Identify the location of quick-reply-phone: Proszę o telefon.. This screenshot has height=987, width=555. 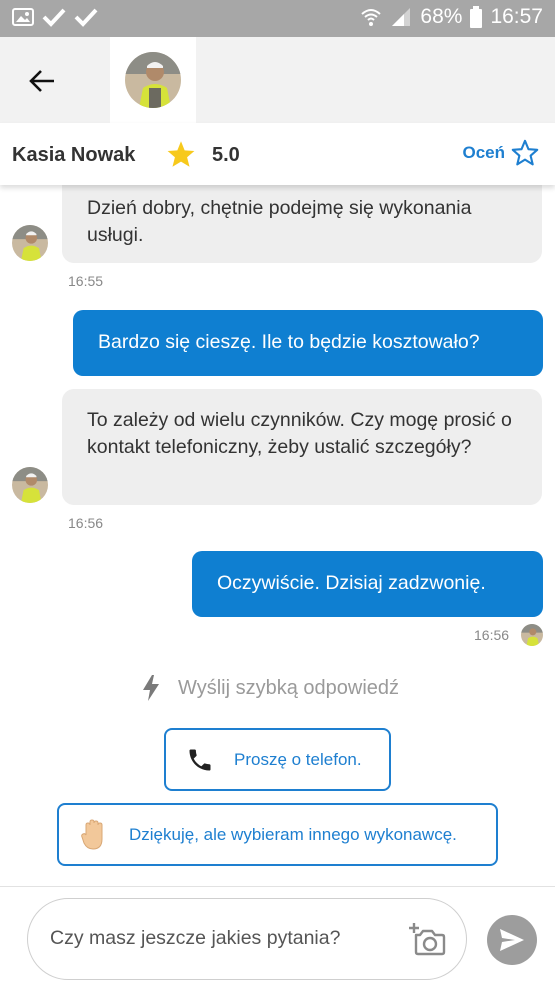
(277, 759).